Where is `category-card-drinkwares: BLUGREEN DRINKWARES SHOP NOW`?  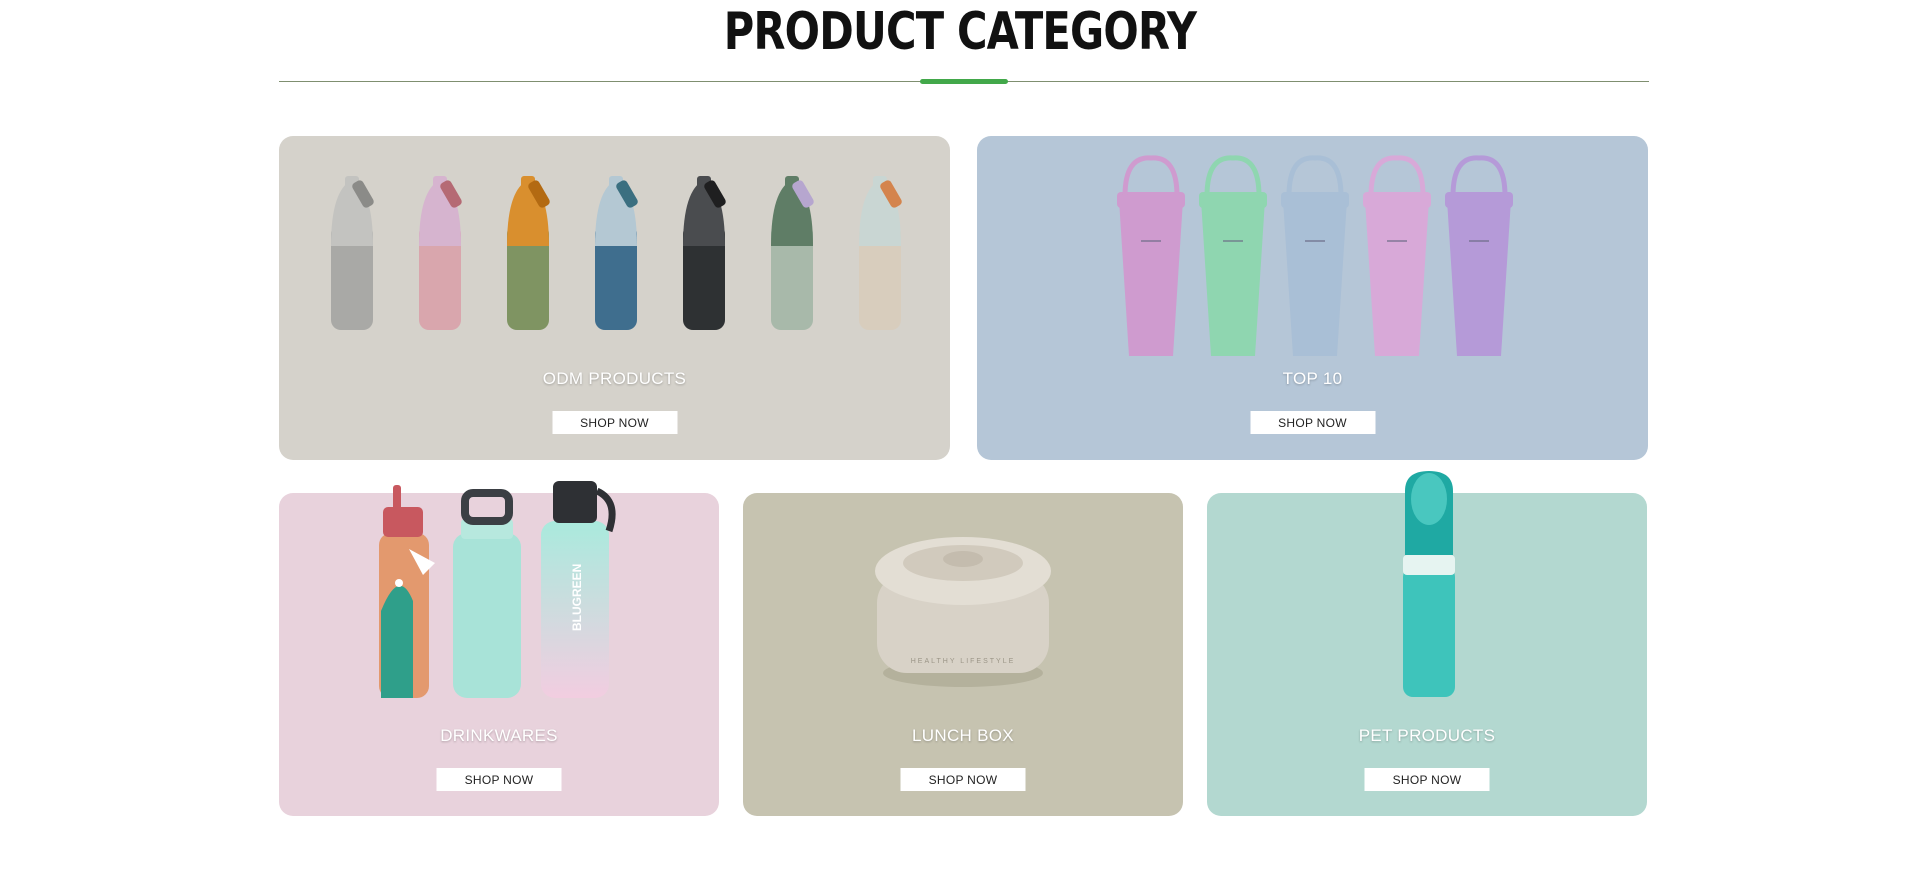 category-card-drinkwares: BLUGREEN DRINKWARES SHOP NOW is located at coordinates (499, 648).